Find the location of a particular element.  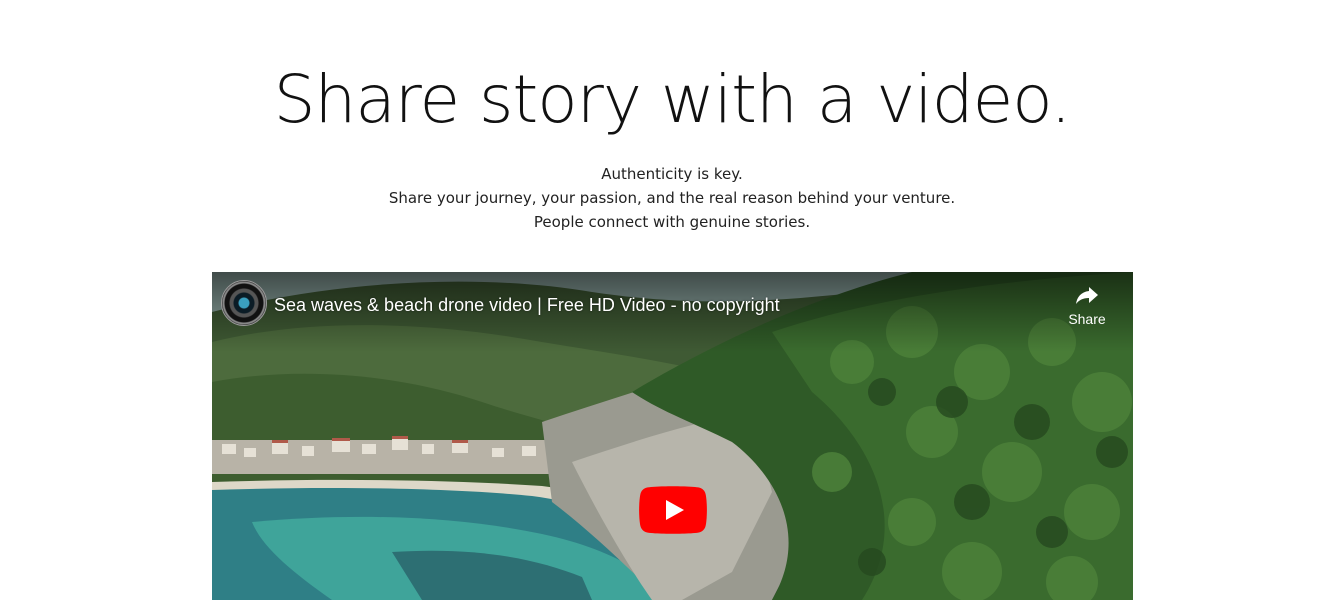

section-heading: Share story with a video. is located at coordinates (672, 99).